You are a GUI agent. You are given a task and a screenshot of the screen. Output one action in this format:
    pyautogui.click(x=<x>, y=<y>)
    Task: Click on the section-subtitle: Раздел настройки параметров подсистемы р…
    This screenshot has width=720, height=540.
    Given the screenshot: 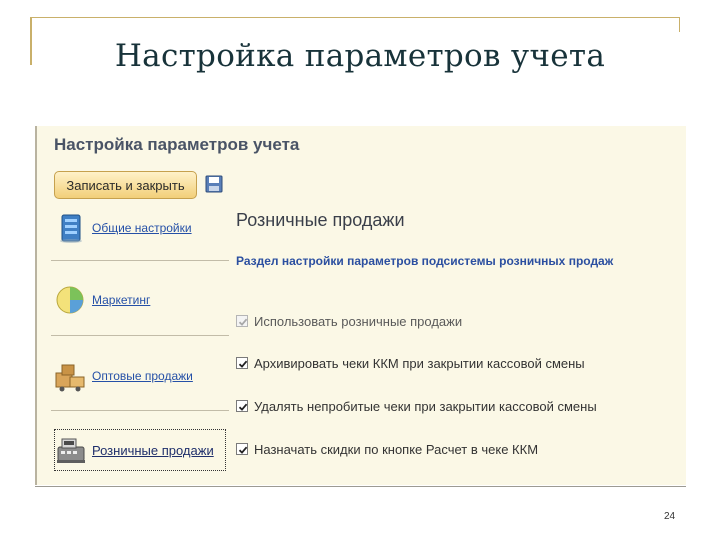 What is the action you would take?
    pyautogui.click(x=425, y=261)
    